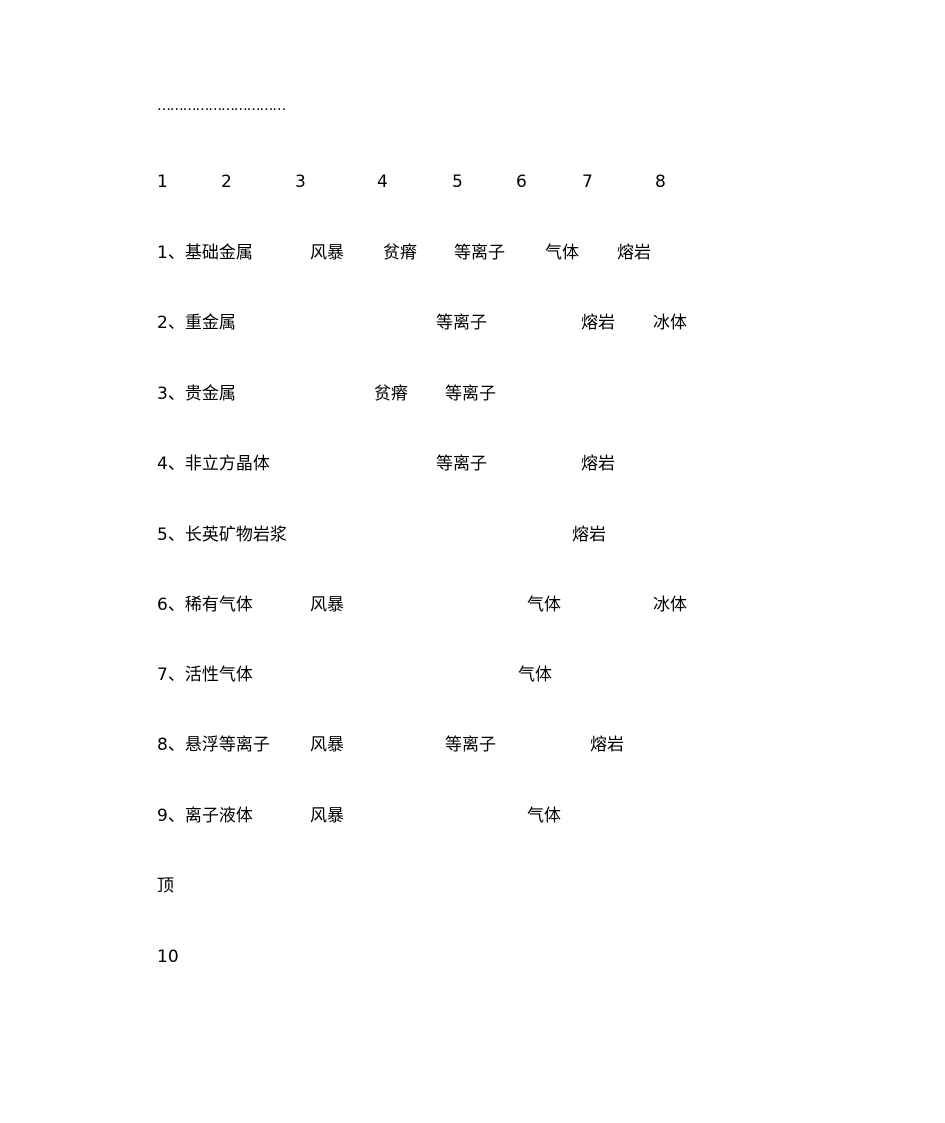 The image size is (945, 1123). Describe the element at coordinates (457, 182) in the screenshot. I see `header-number: 5` at that location.